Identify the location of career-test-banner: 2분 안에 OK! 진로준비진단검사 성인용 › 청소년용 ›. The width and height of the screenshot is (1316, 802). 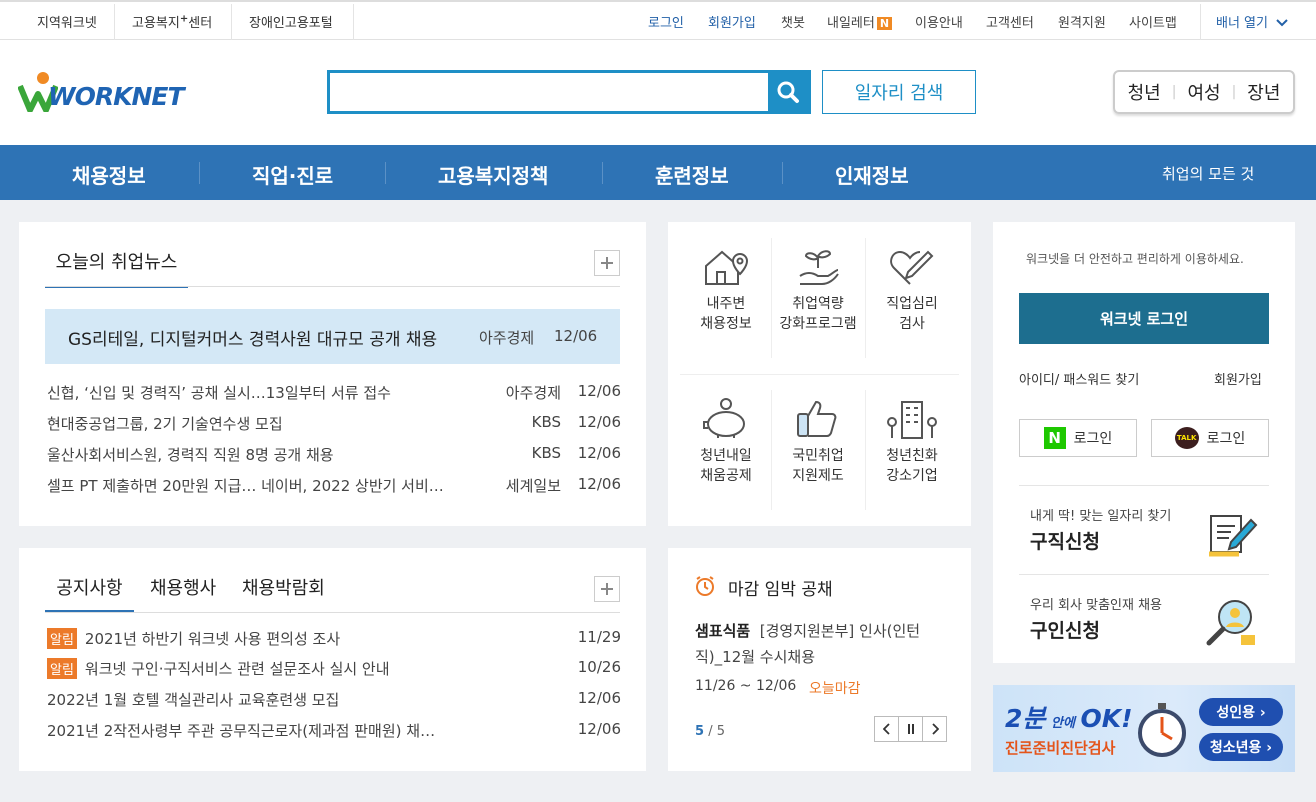
(1144, 728).